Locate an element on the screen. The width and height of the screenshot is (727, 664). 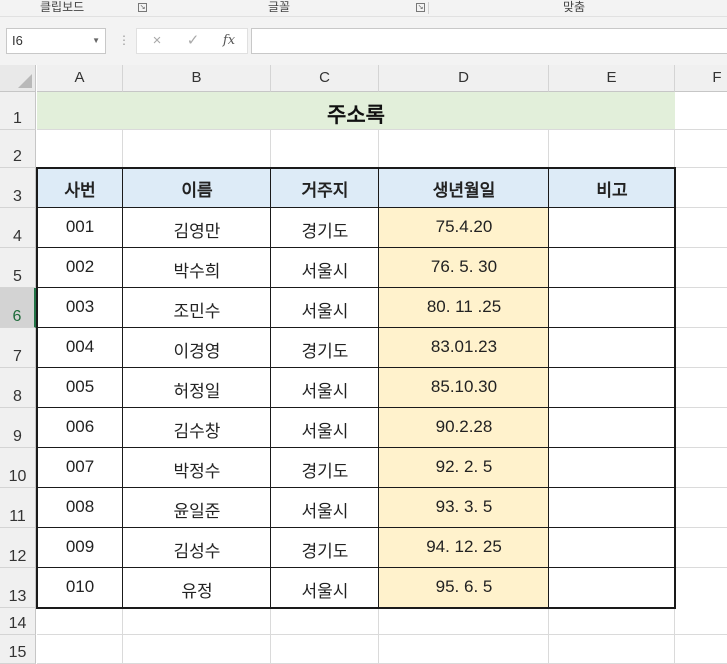
column-header-b: B is located at coordinates (197, 78).